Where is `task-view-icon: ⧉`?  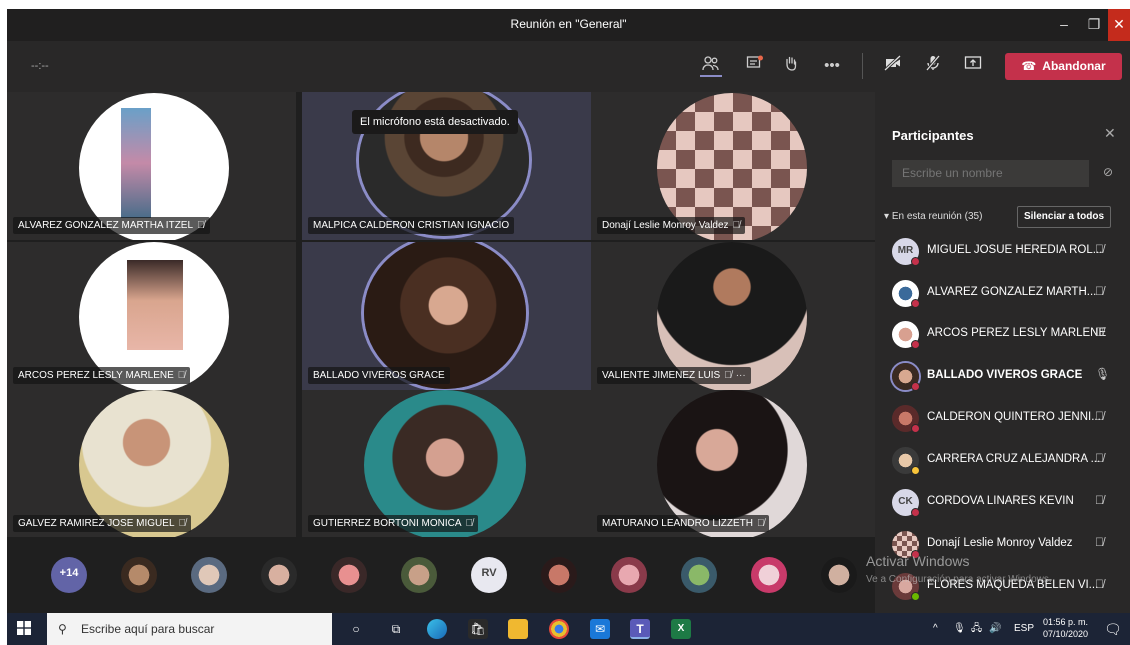 task-view-icon: ⧉ is located at coordinates (396, 629).